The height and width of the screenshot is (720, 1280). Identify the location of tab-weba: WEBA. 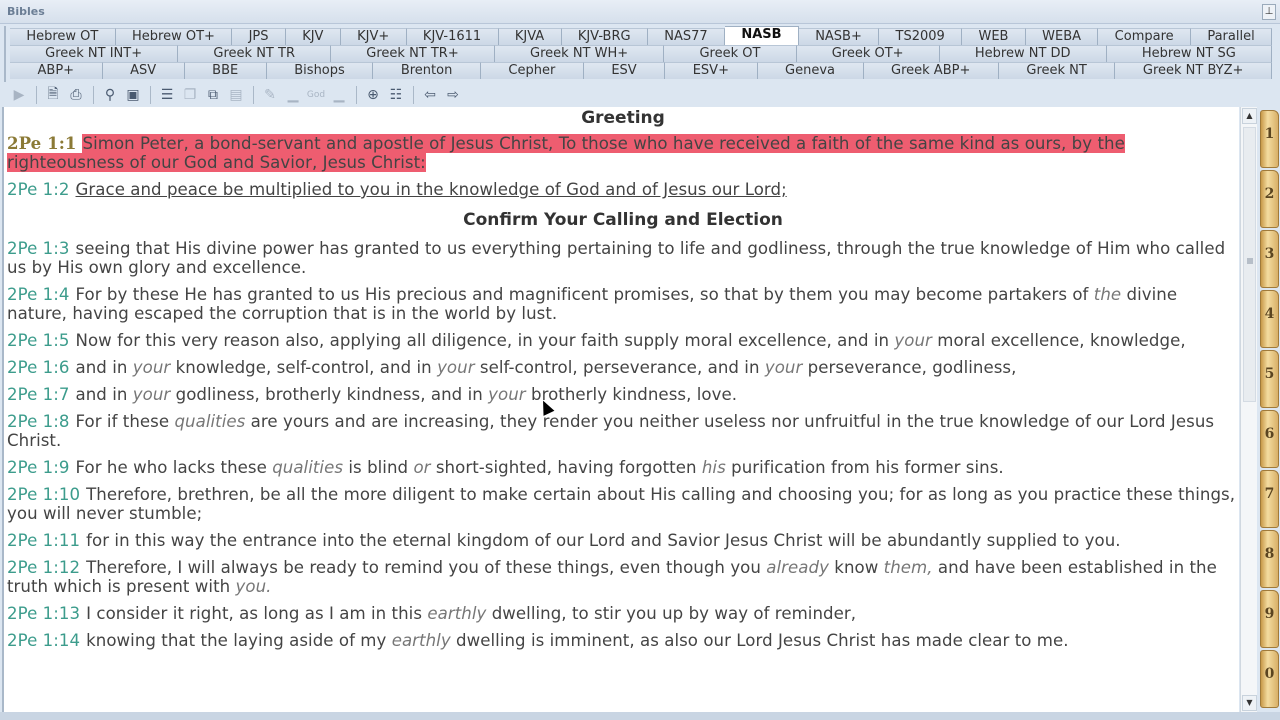
(1062, 36).